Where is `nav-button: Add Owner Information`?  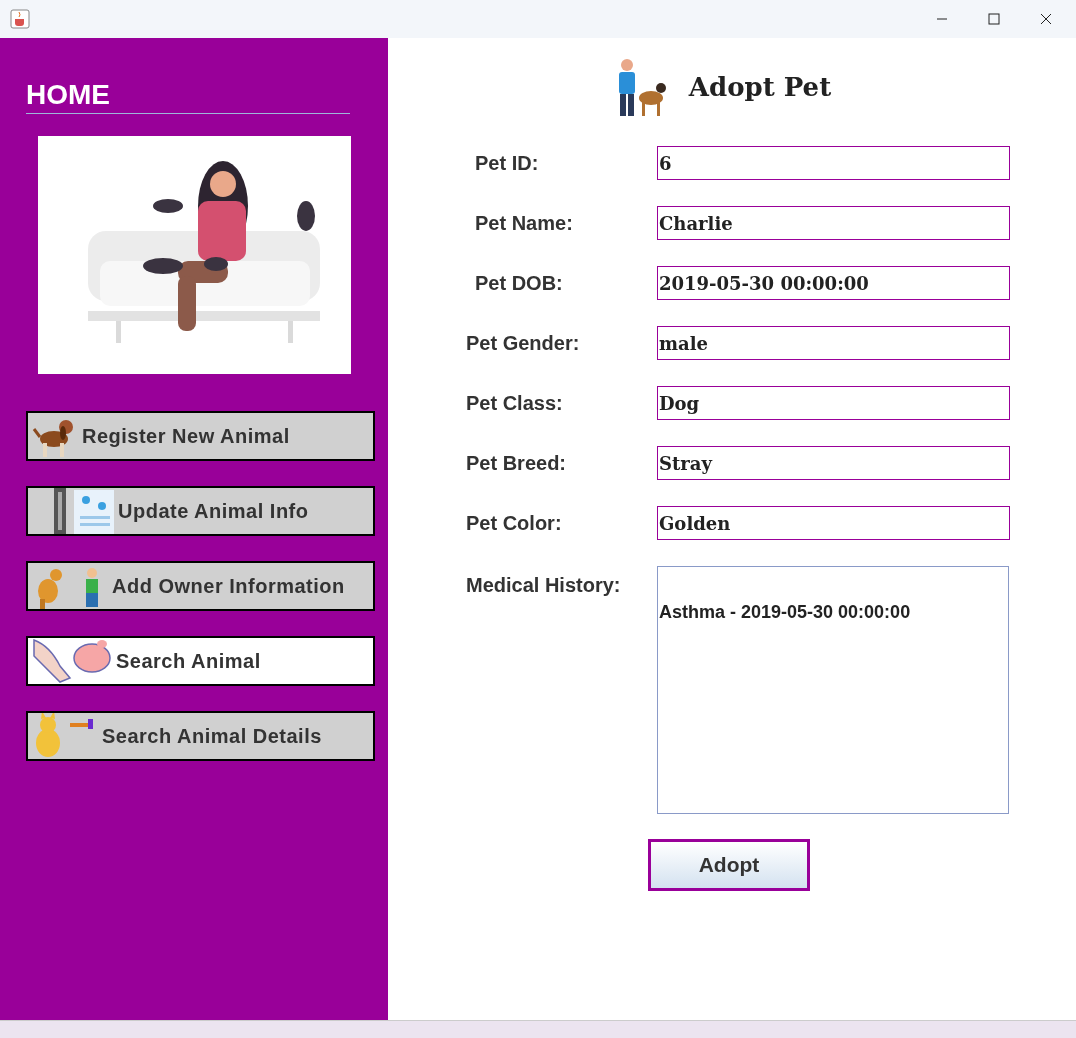
nav-button: Add Owner Information is located at coordinates (200, 586).